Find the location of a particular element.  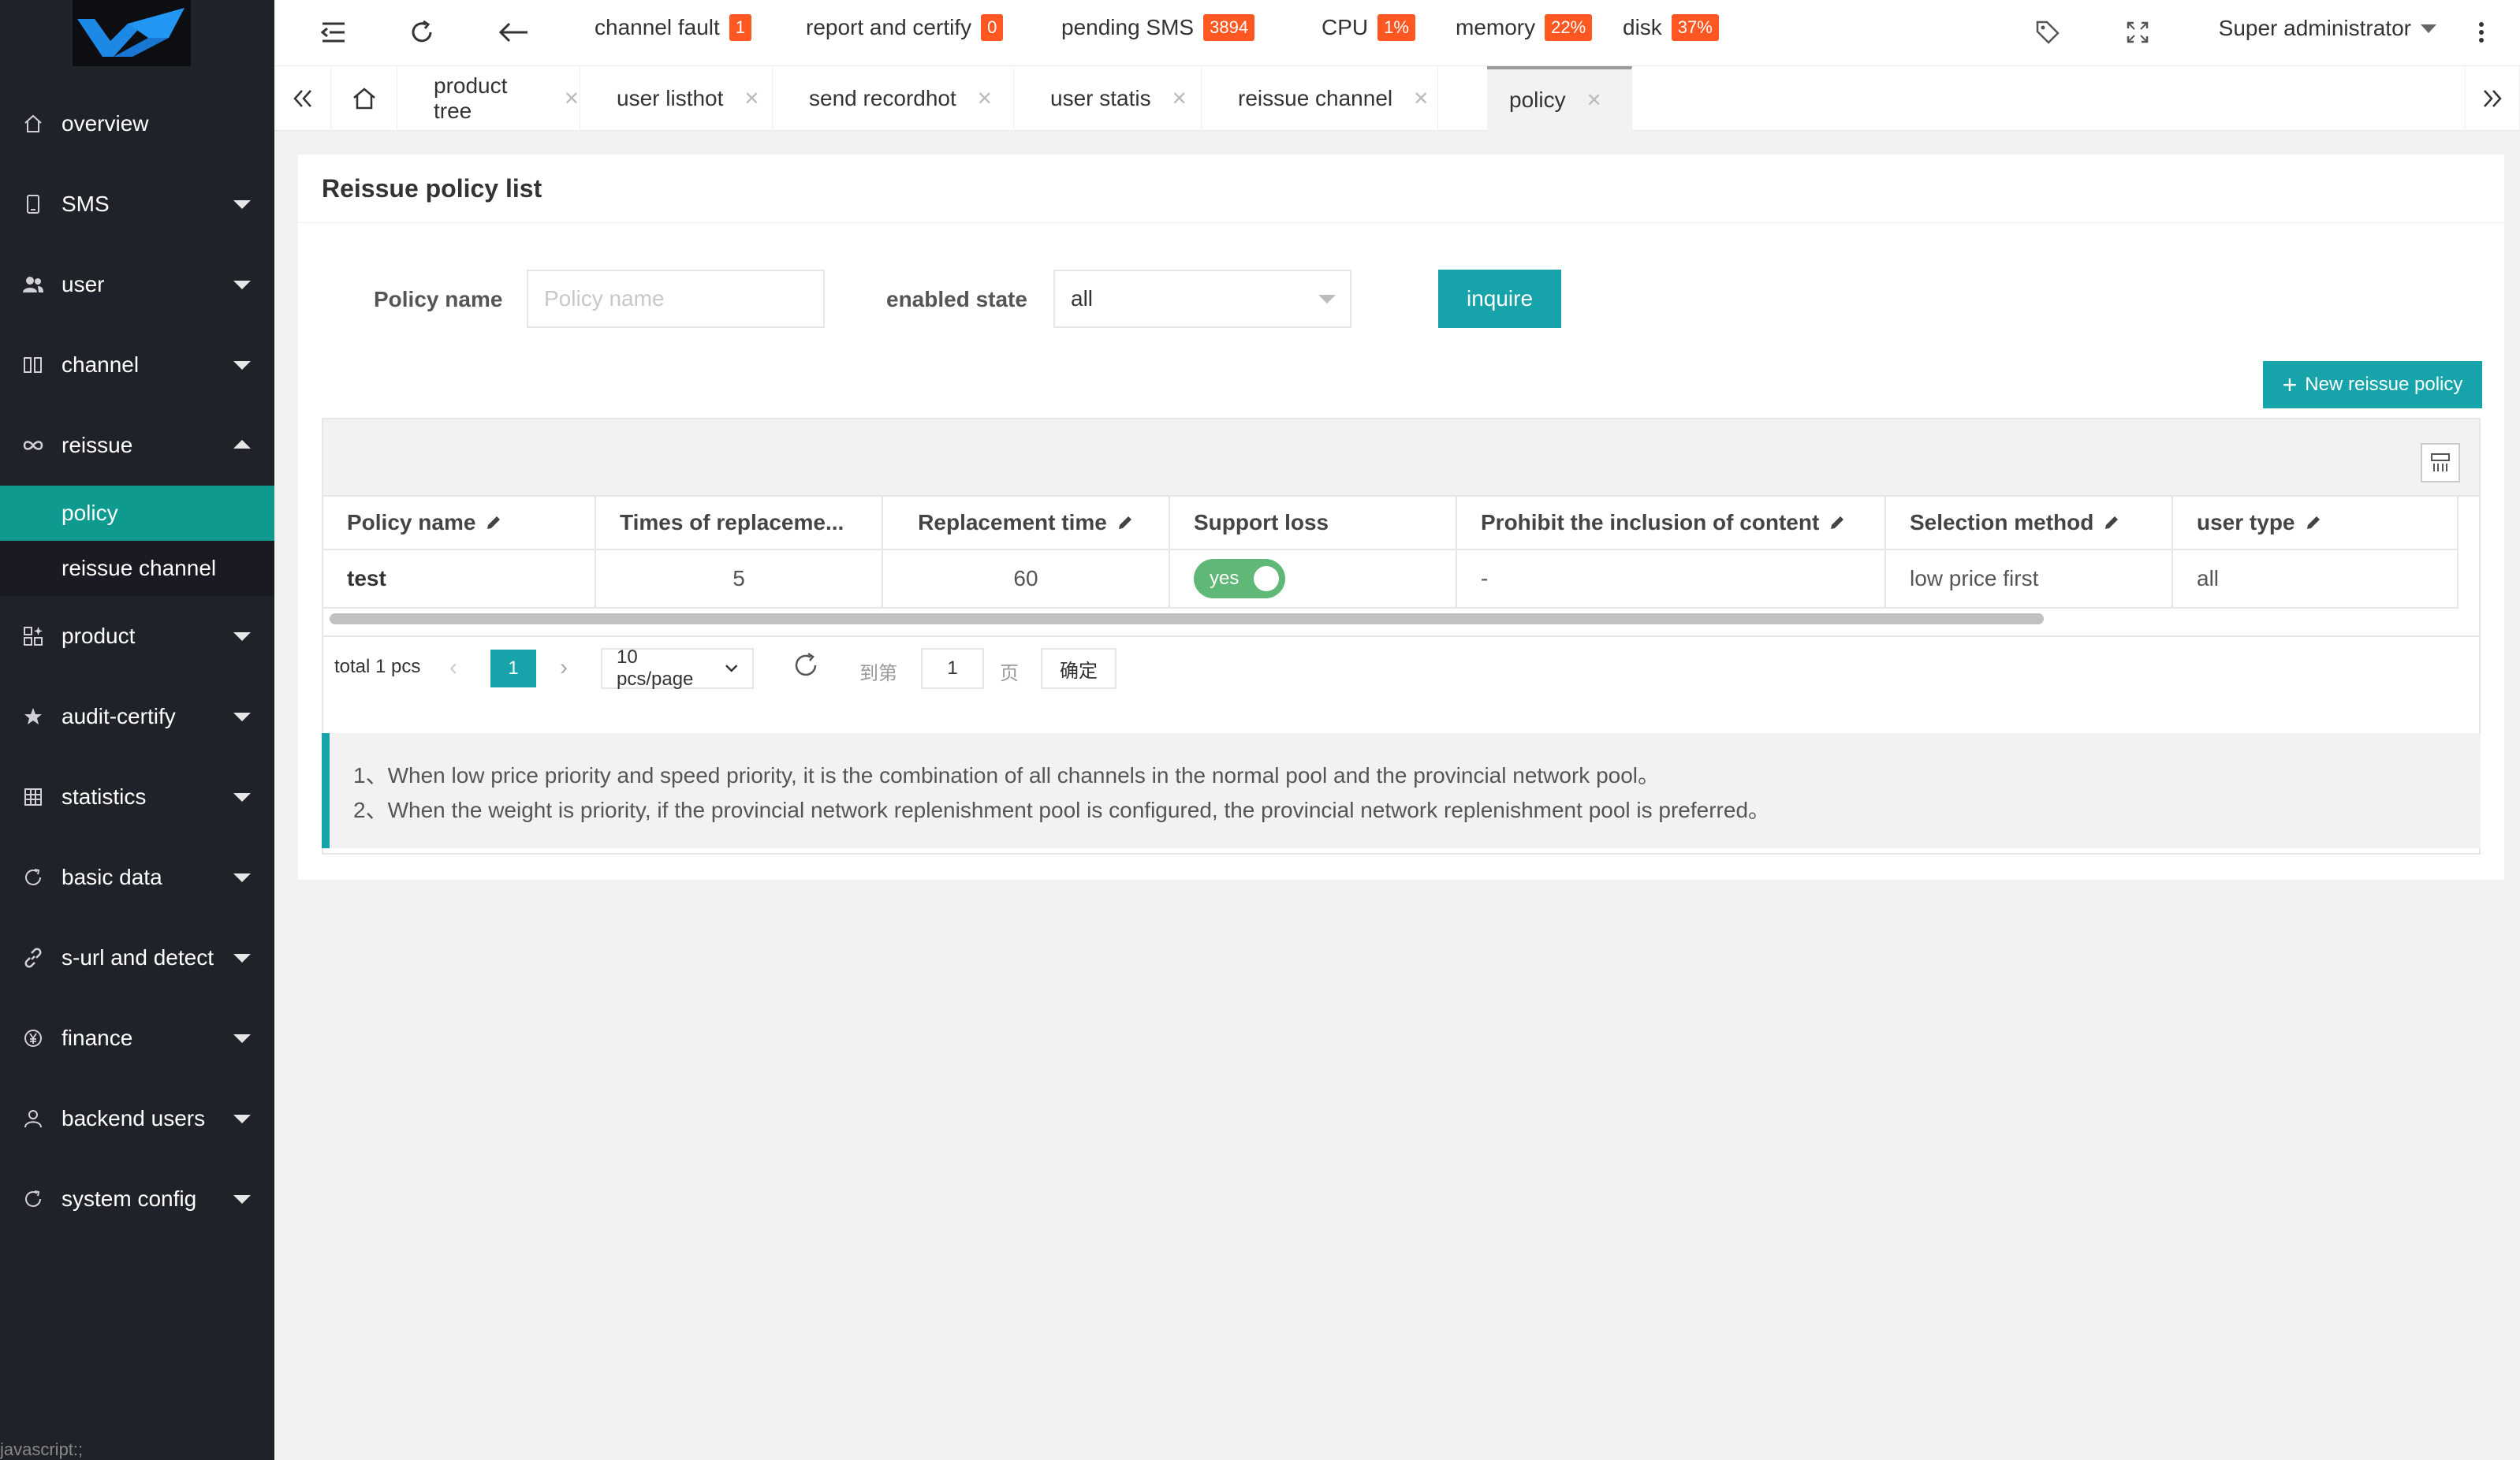

chevron-up-icon is located at coordinates (242, 444).